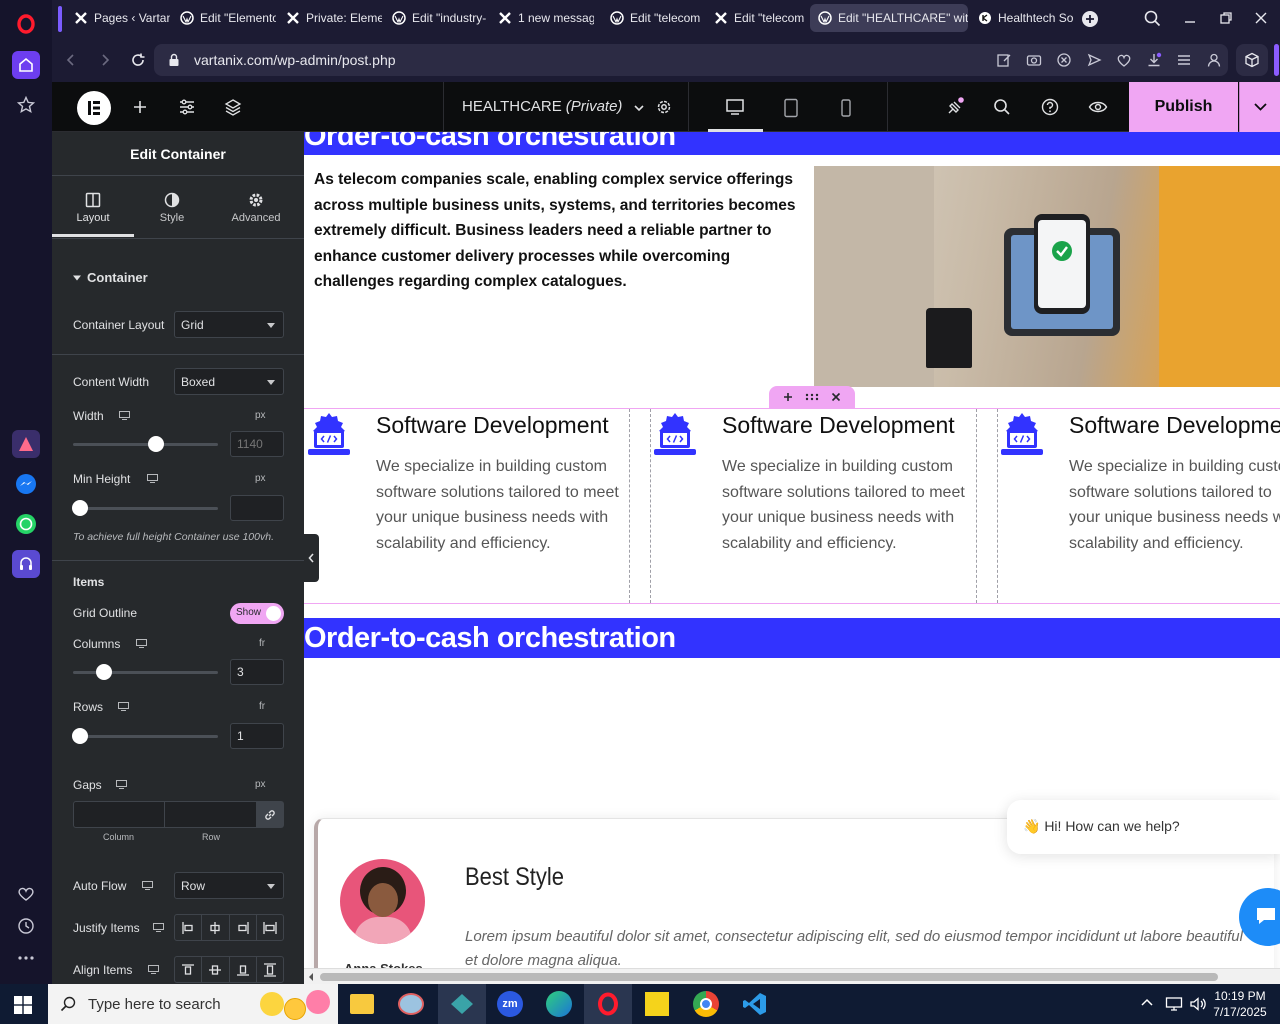 This screenshot has height=1024, width=1280. I want to click on minimize-icon, so click(1190, 18).